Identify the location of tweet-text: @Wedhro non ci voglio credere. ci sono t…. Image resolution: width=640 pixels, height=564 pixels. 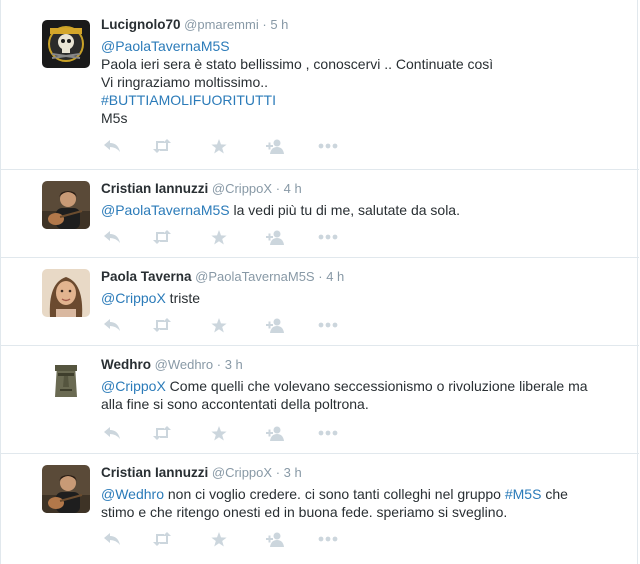
(361, 503).